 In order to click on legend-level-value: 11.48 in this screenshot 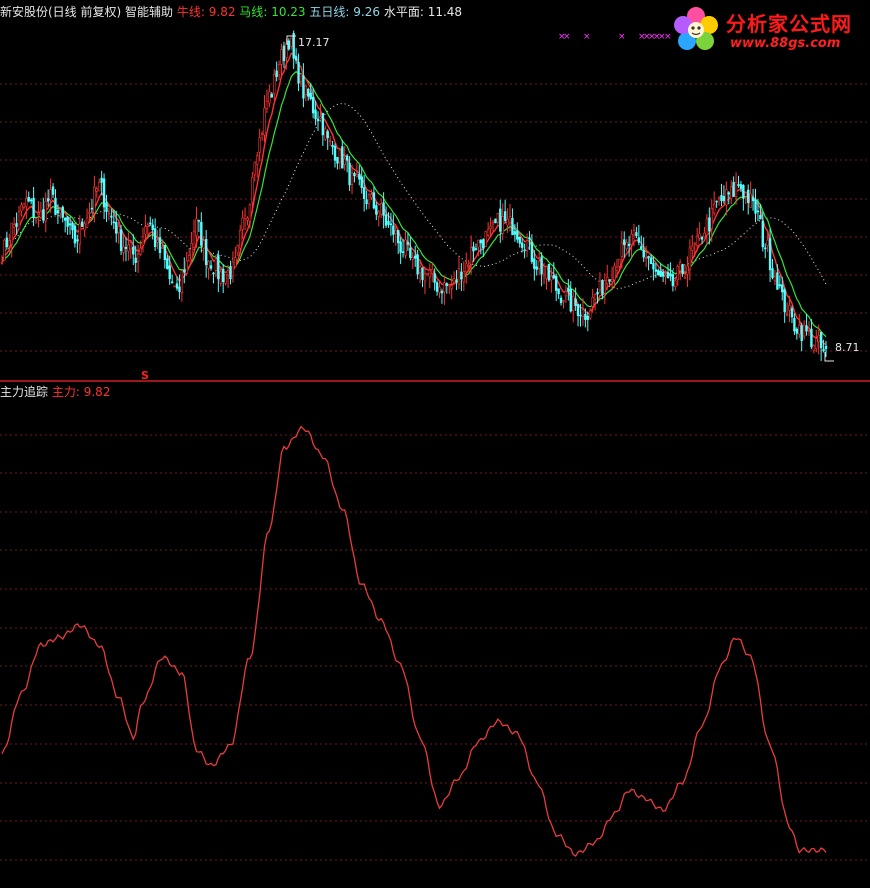, I will do `click(445, 12)`.